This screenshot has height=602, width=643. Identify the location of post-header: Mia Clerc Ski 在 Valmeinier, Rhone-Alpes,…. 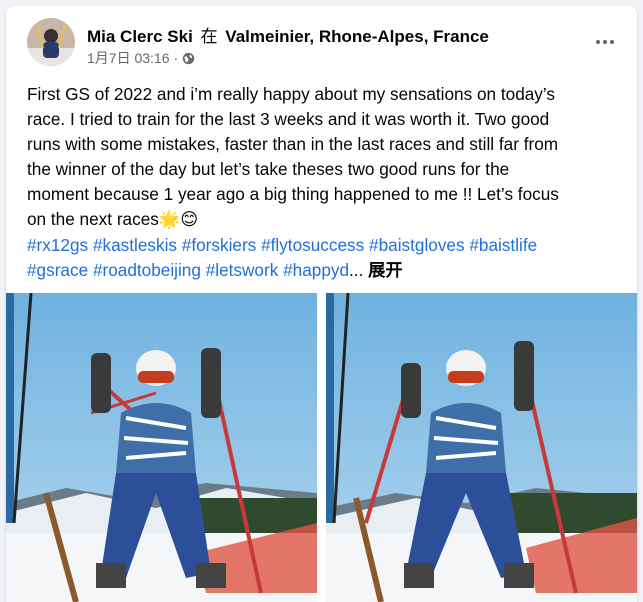
(321, 38).